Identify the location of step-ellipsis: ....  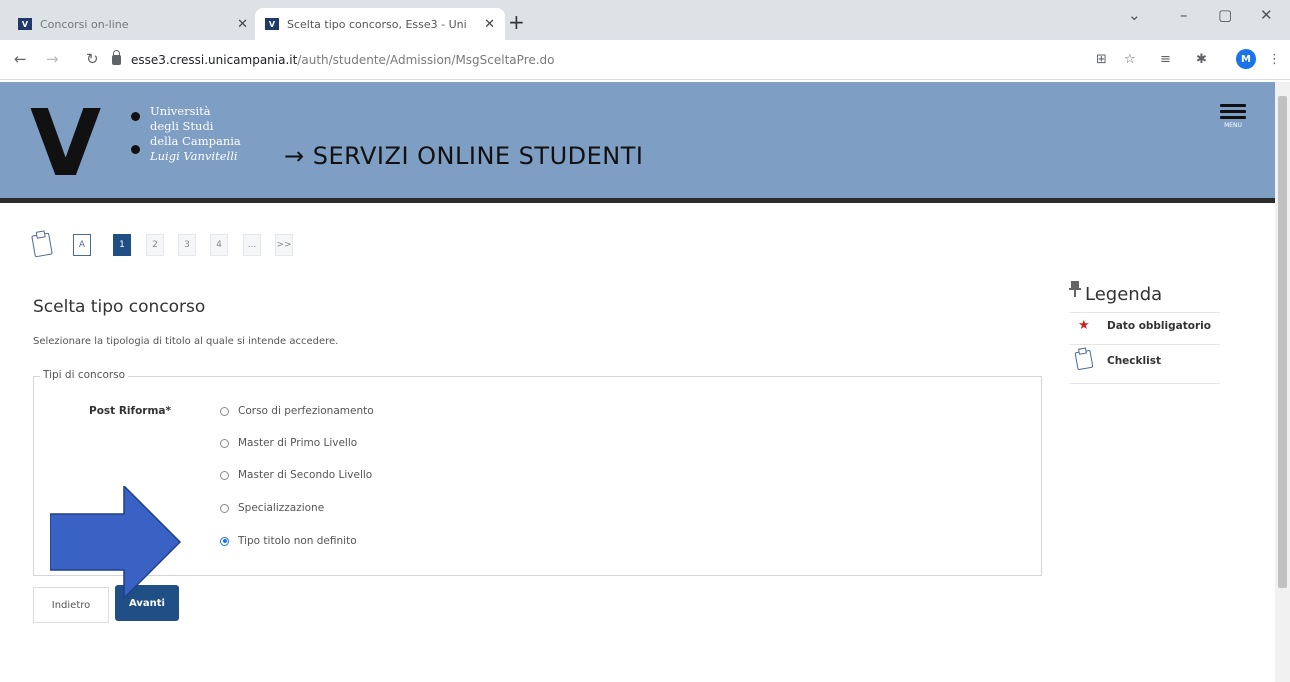
(252, 245).